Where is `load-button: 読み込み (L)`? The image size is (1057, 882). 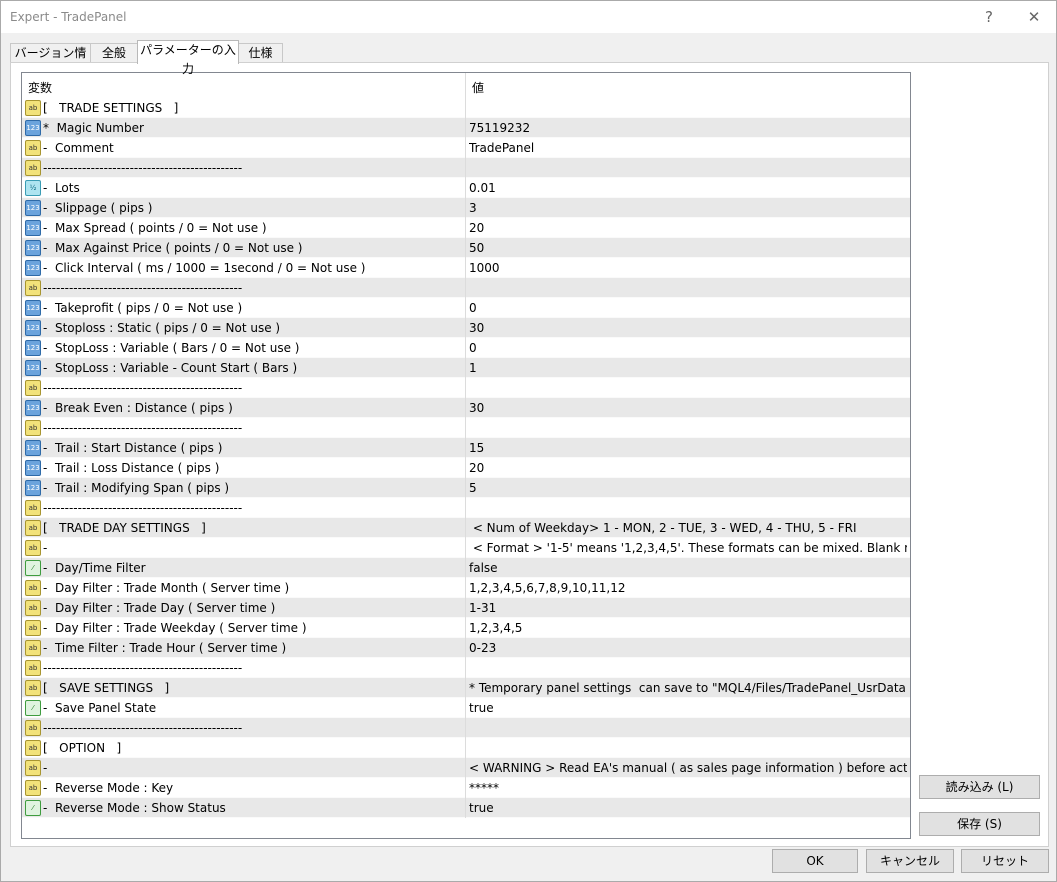 load-button: 読み込み (L) is located at coordinates (979, 787).